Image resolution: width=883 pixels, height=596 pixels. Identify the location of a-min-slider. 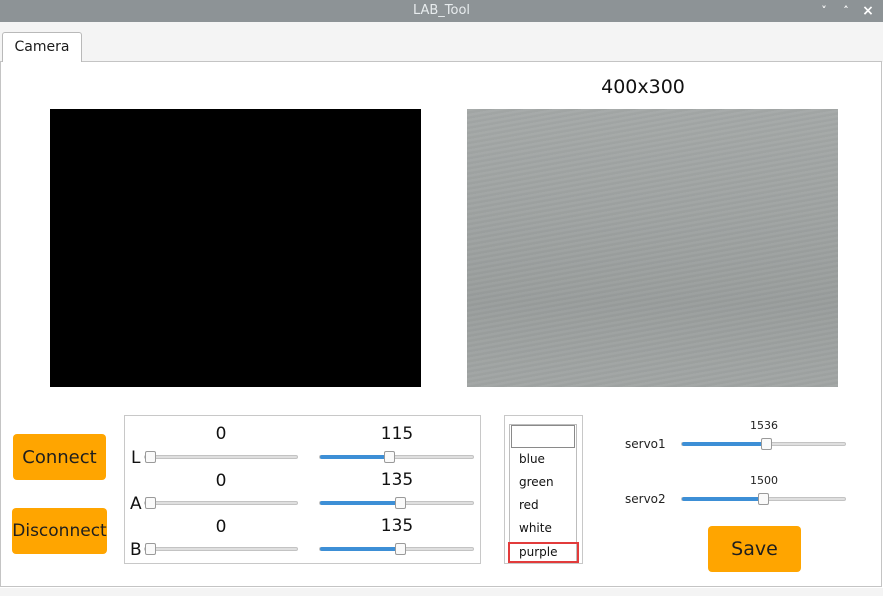
(221, 503).